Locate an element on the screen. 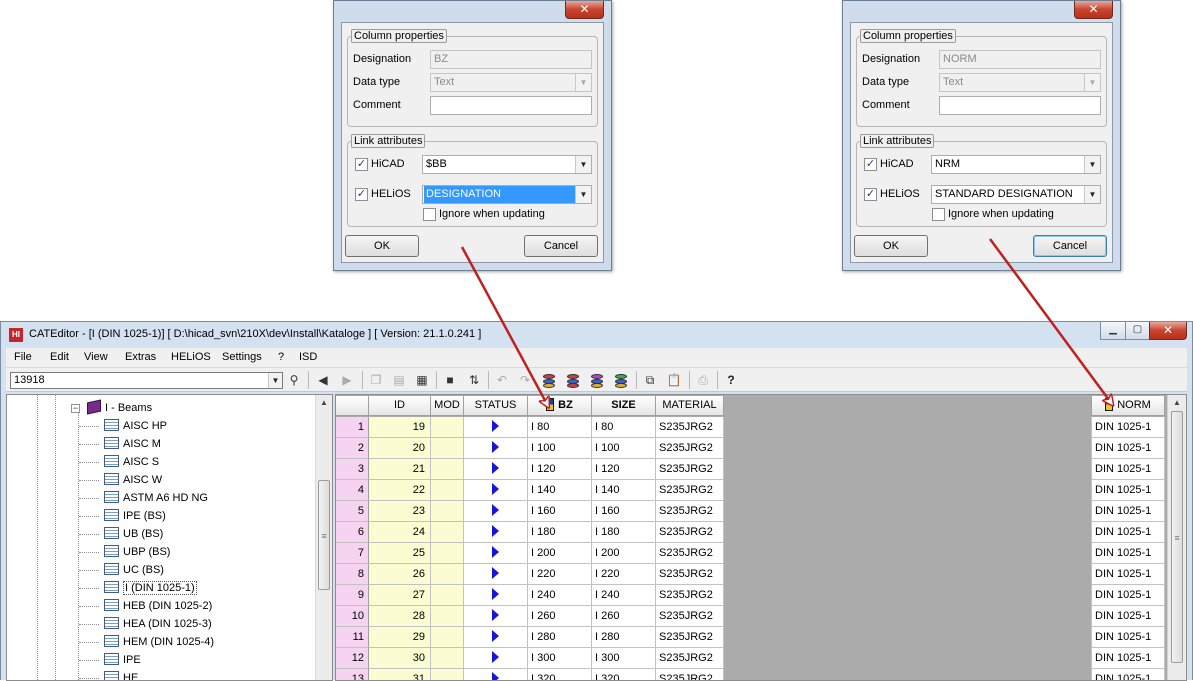  binoculars-icon: ⚲ is located at coordinates (294, 380).